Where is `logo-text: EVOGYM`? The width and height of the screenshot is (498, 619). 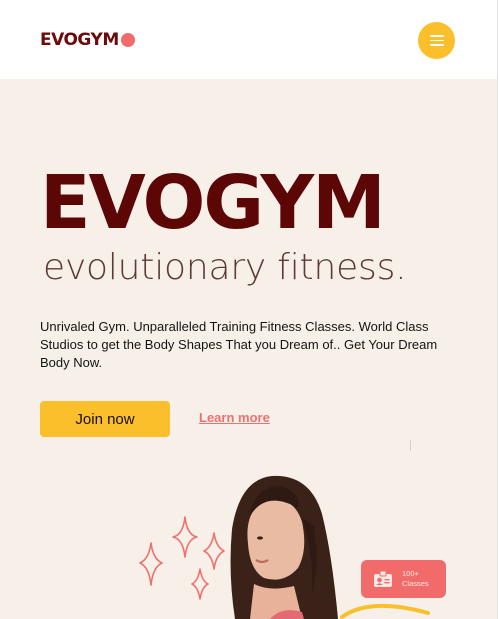
logo-text: EVOGYM is located at coordinates (79, 40).